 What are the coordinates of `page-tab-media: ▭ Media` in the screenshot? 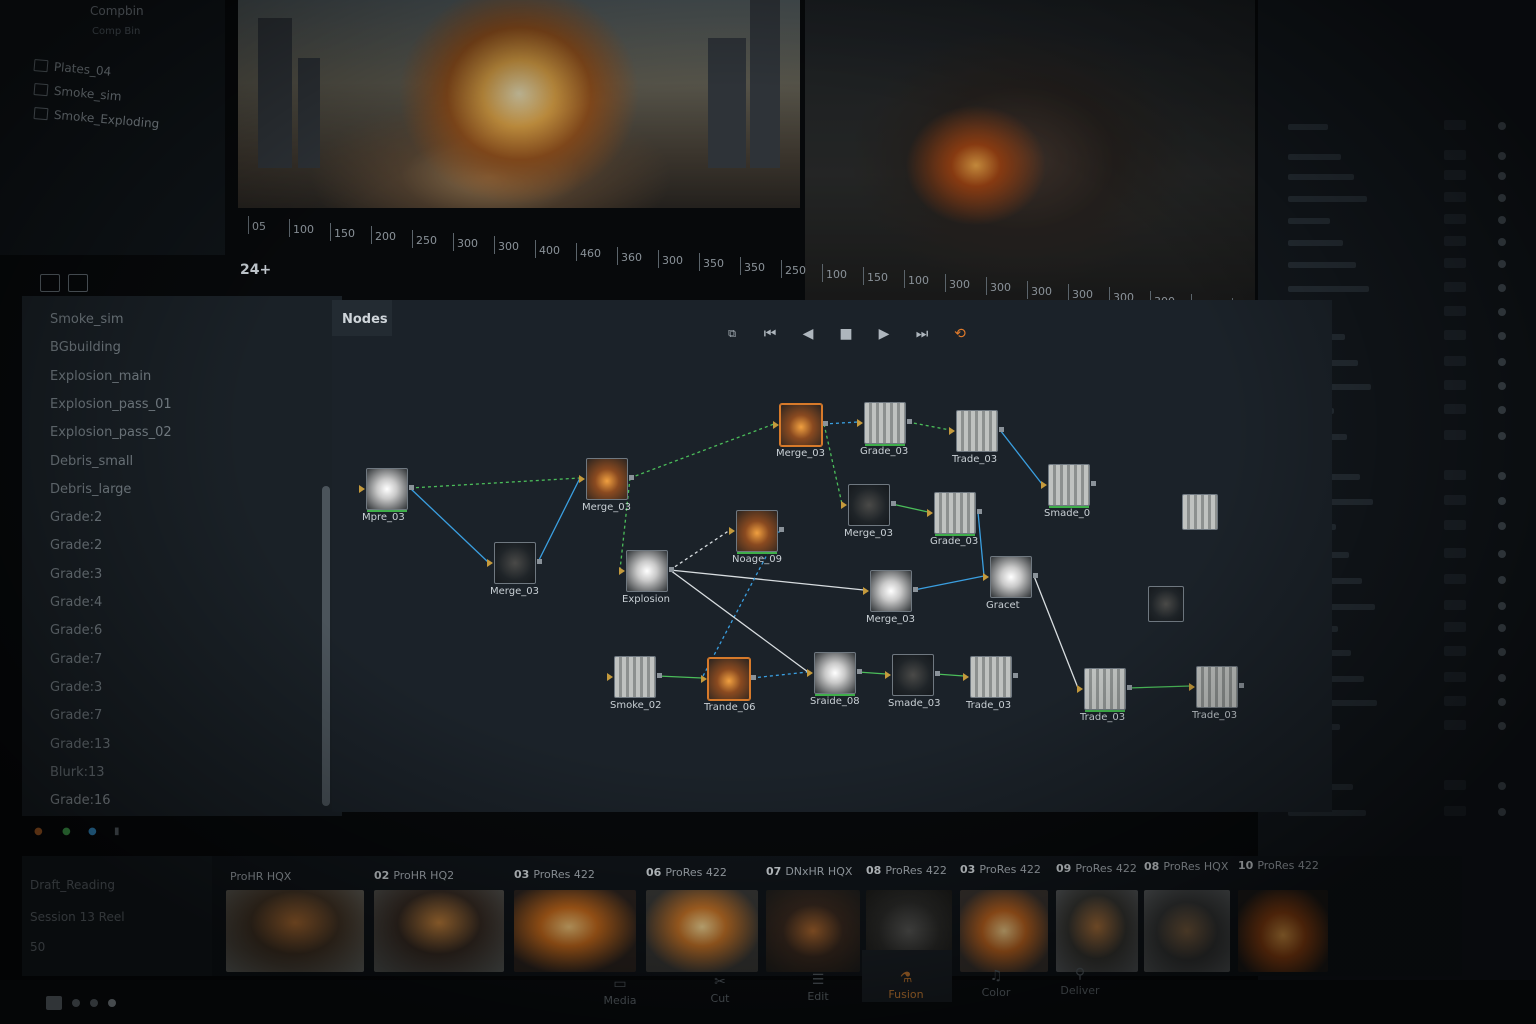 It's located at (620, 991).